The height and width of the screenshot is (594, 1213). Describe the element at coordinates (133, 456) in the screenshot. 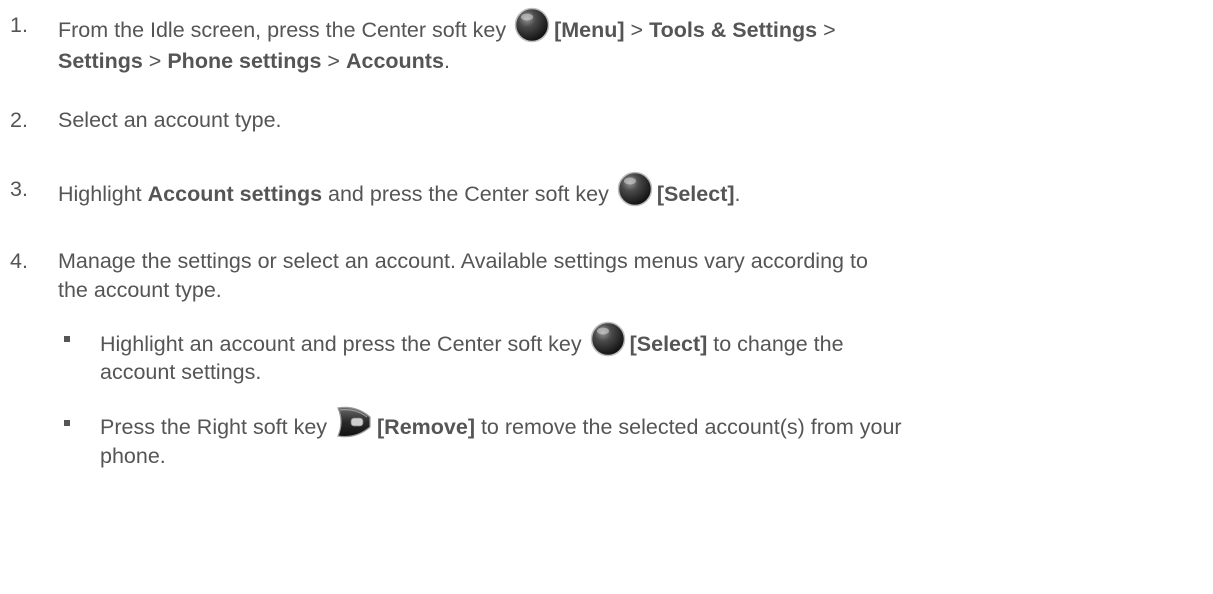

I see `bullet-2-line-2: phone.` at that location.